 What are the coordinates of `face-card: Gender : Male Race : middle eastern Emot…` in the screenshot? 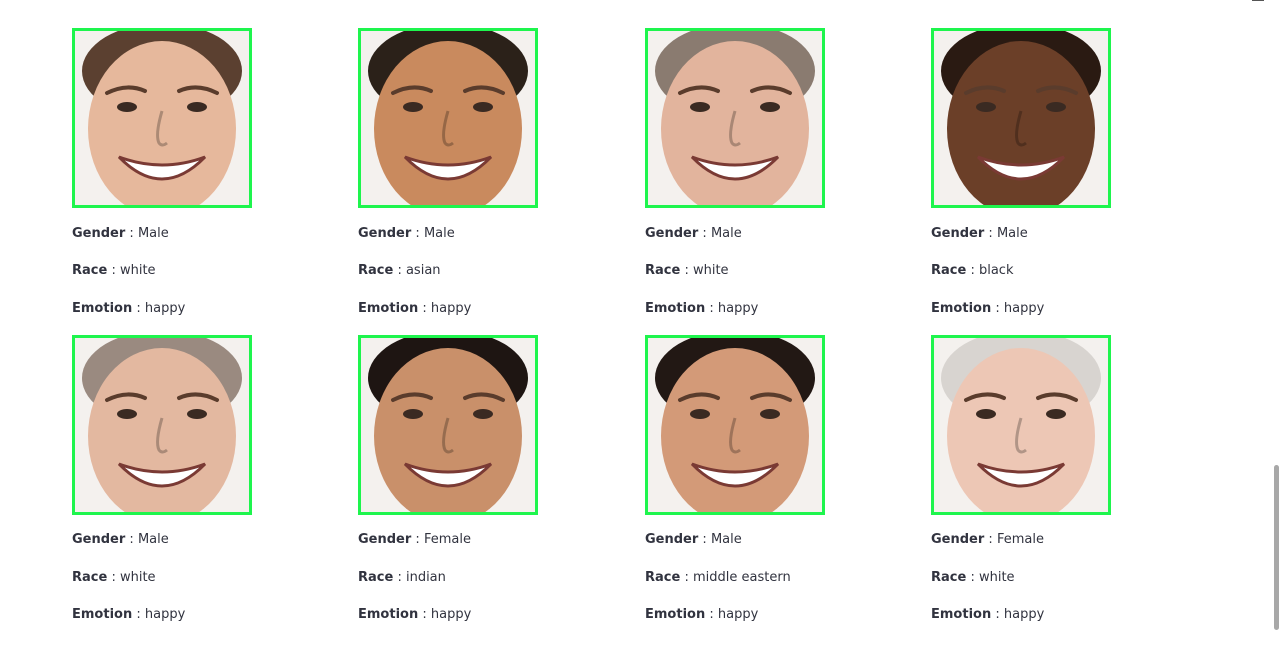 It's located at (745, 478).